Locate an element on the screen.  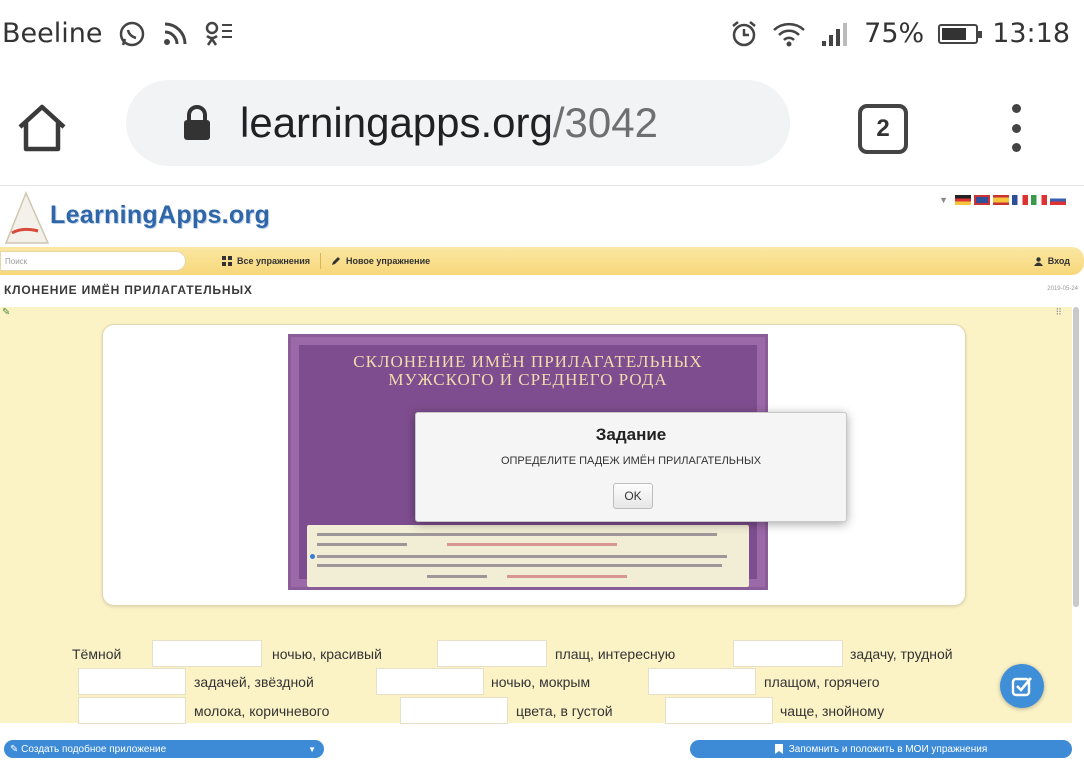
site-logo: LearningApps.org is located at coordinates (180, 218).